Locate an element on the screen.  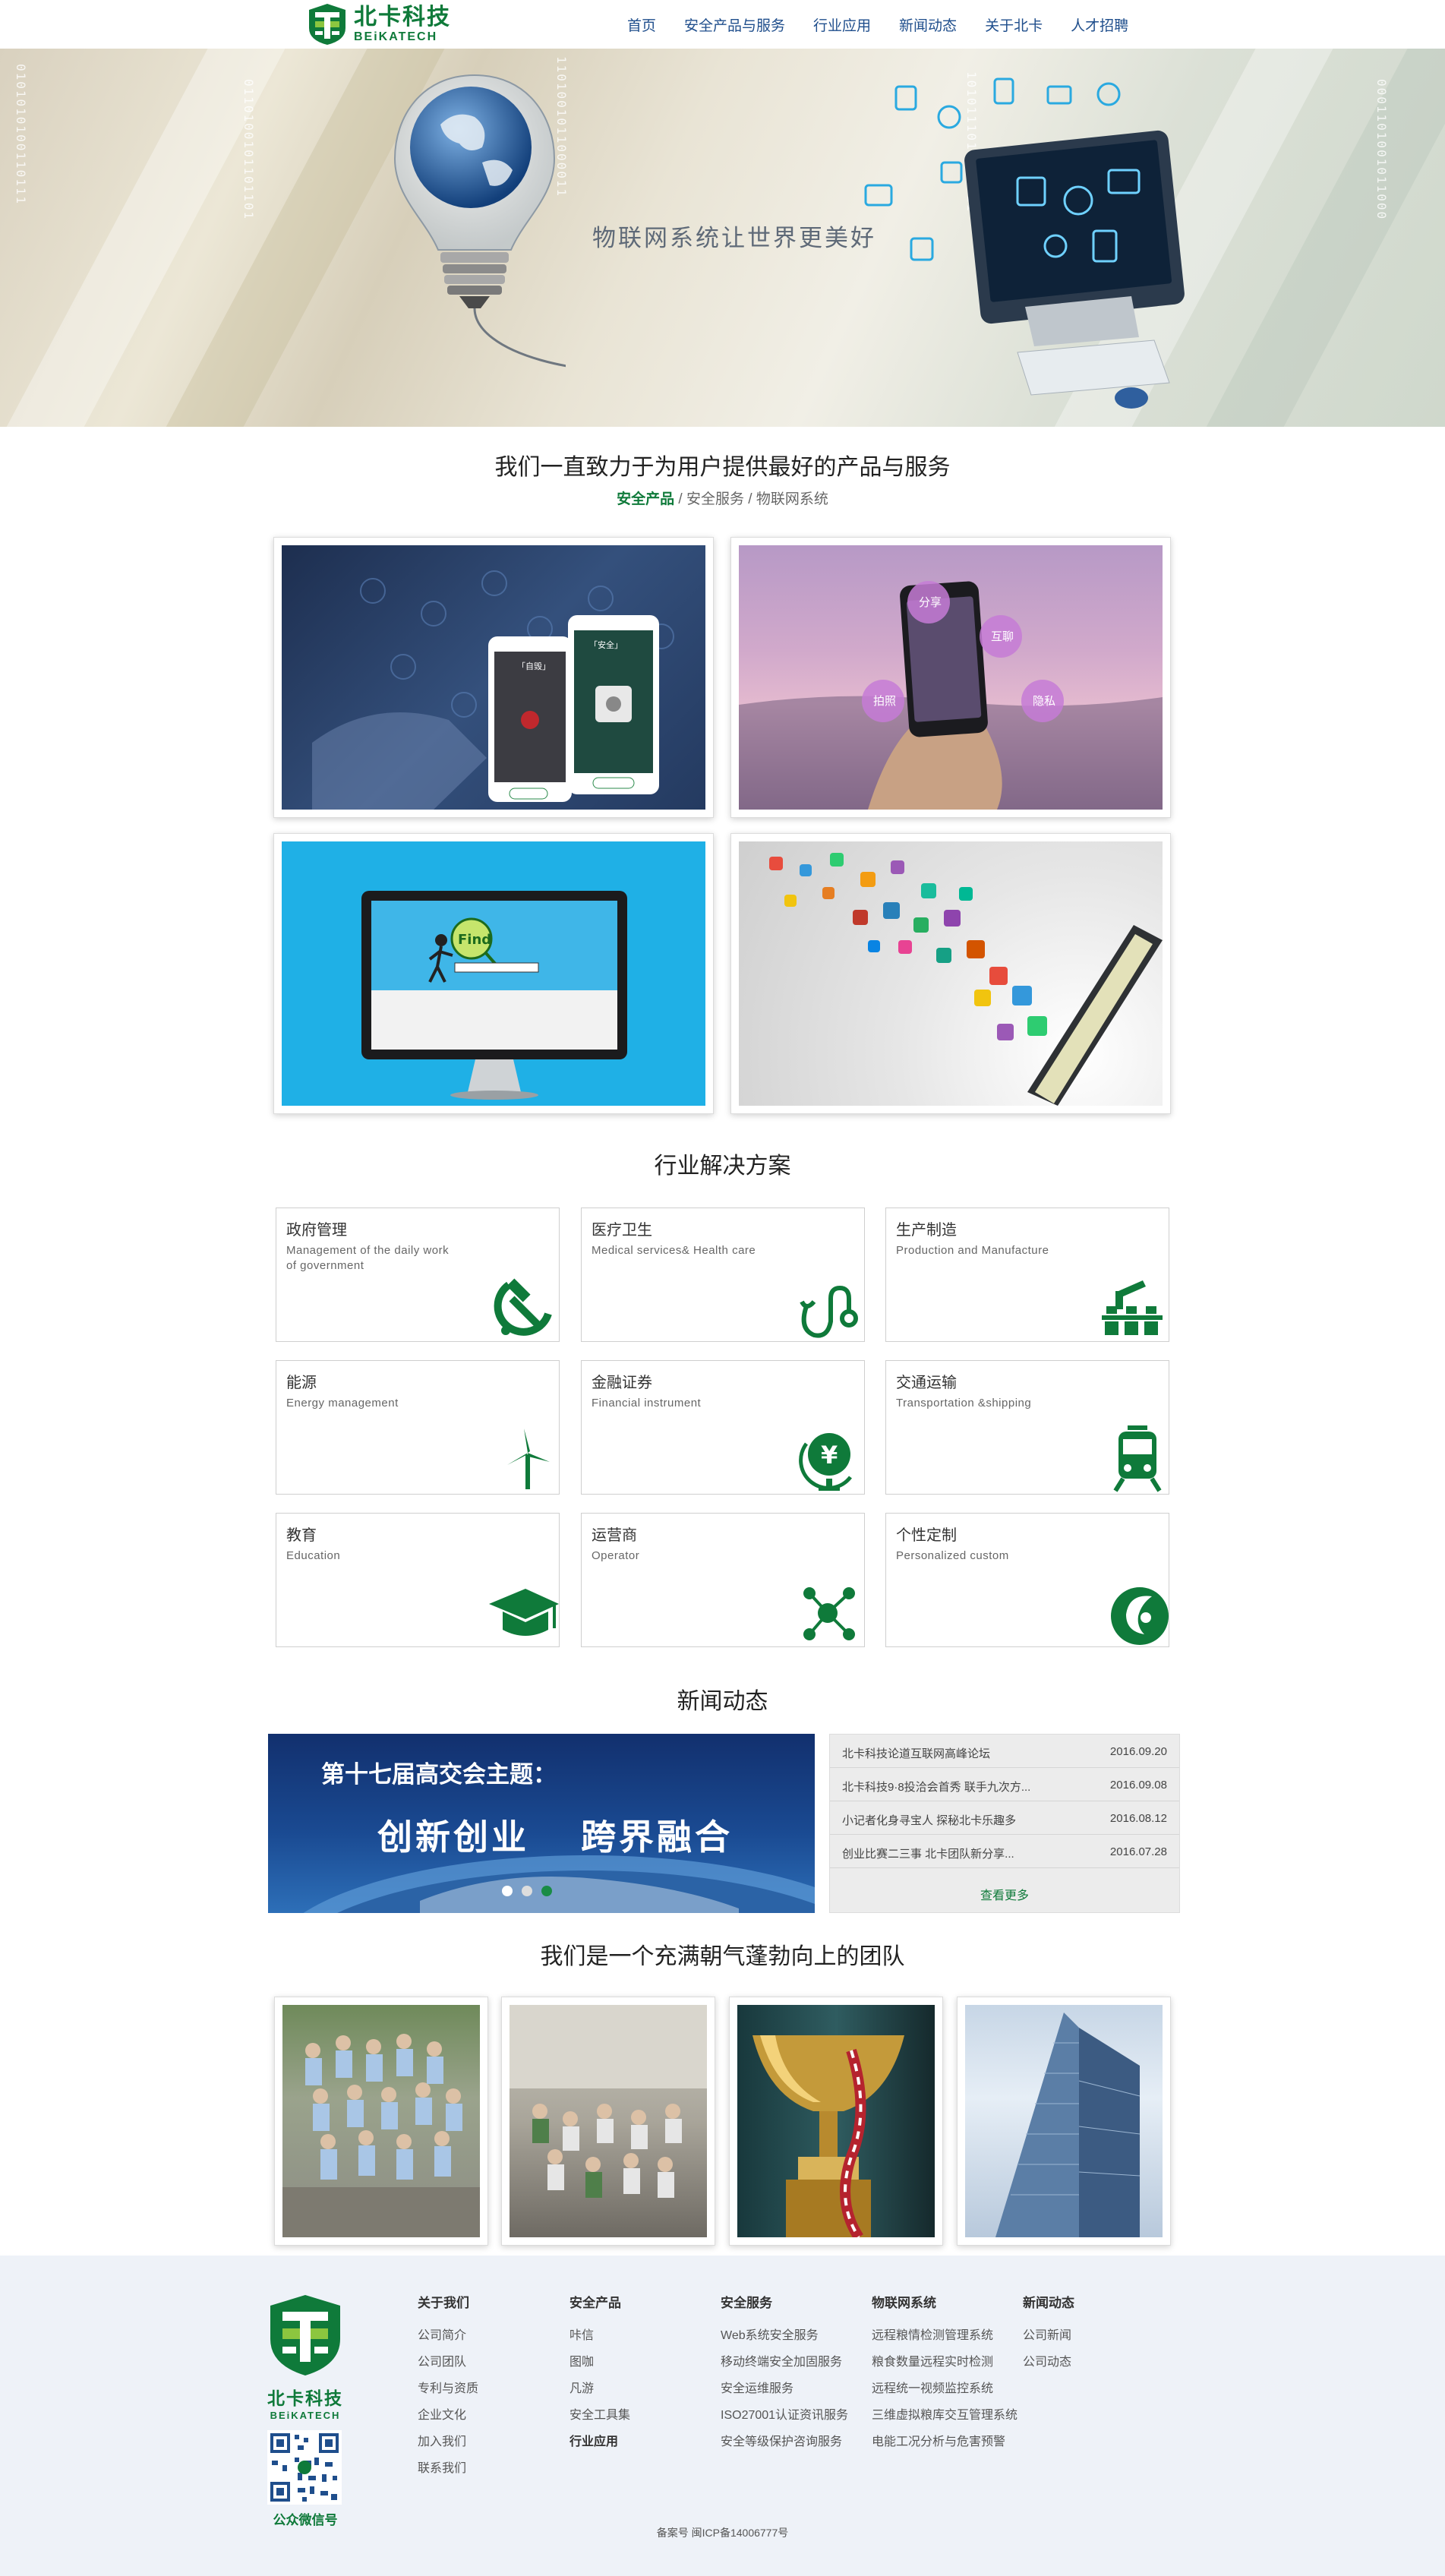
nav-home: 首页 is located at coordinates (641, 24).